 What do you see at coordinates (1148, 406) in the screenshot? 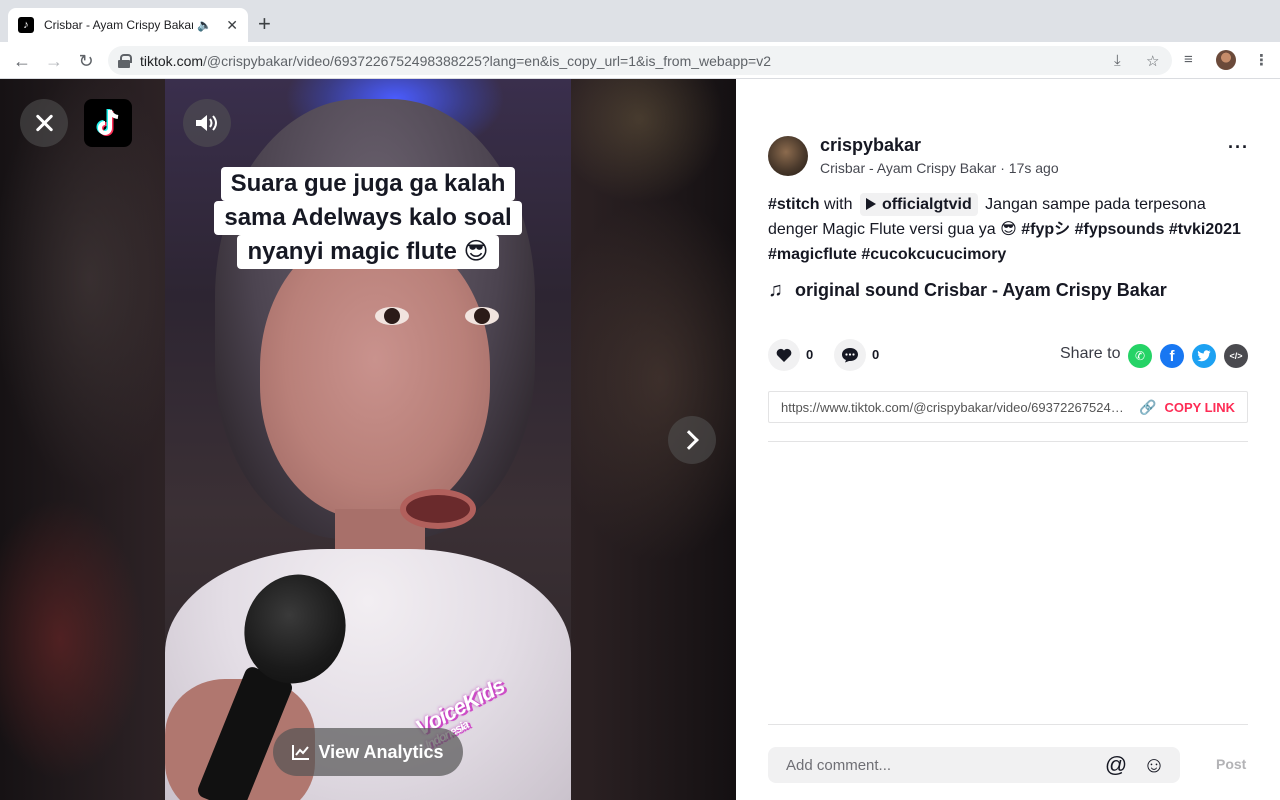
I see `link-chain-icon: 🔗` at bounding box center [1148, 406].